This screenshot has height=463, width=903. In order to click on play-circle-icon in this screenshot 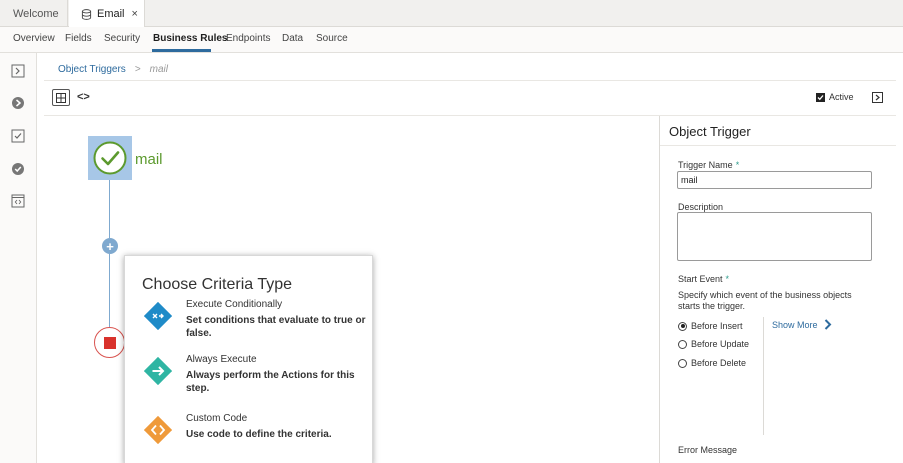, I will do `click(18, 103)`.